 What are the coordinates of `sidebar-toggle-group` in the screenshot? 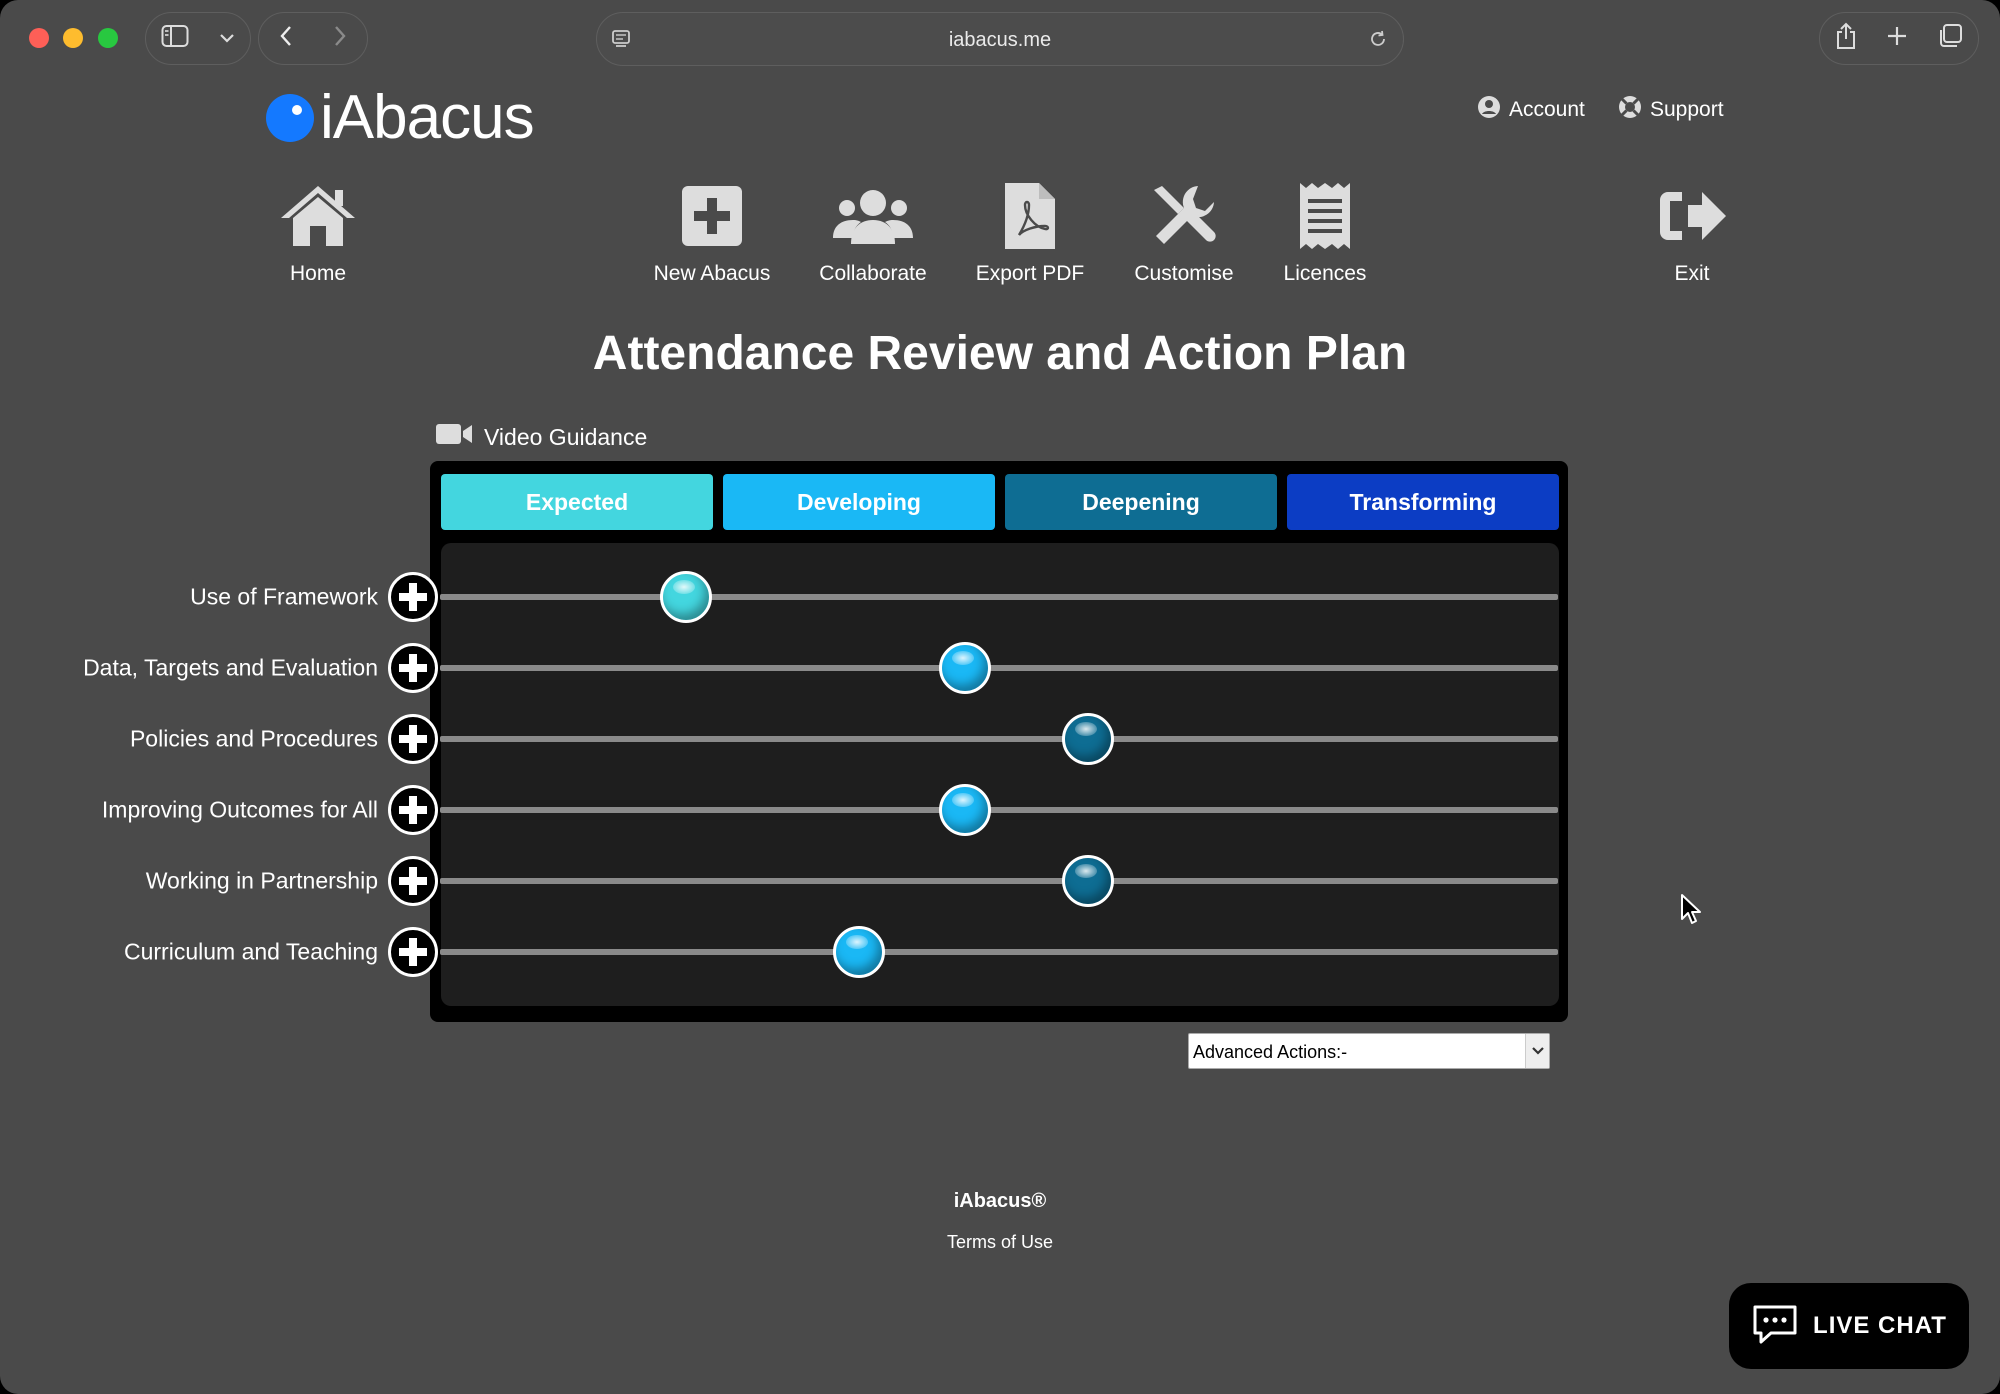 It's located at (198, 38).